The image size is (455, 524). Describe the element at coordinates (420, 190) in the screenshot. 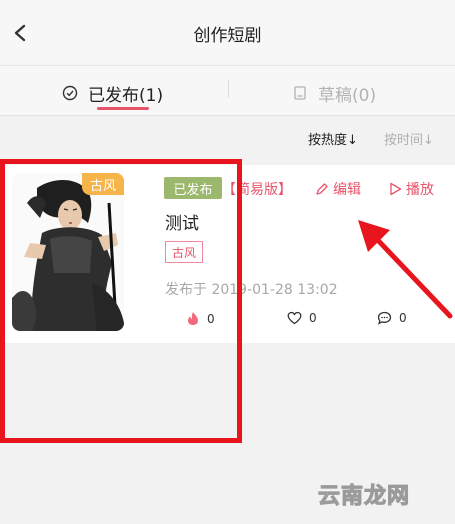

I see `play-label: 播放` at that location.